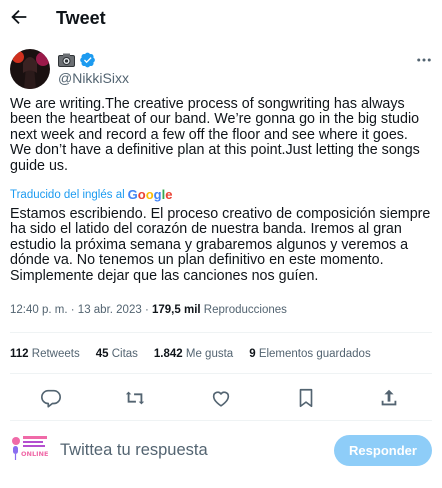  Describe the element at coordinates (176, 310) in the screenshot. I see `views-count: 179,5 mil` at that location.